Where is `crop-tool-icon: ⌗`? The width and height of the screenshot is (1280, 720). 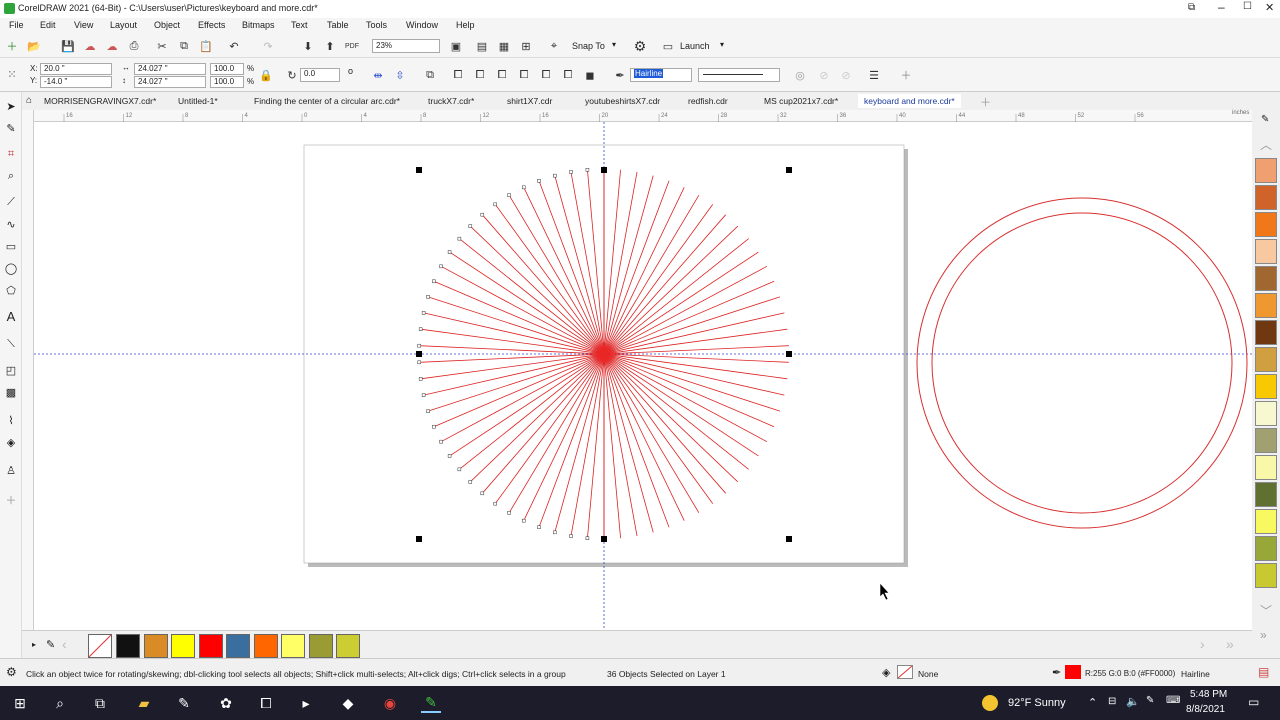
crop-tool-icon: ⌗ is located at coordinates (11, 154).